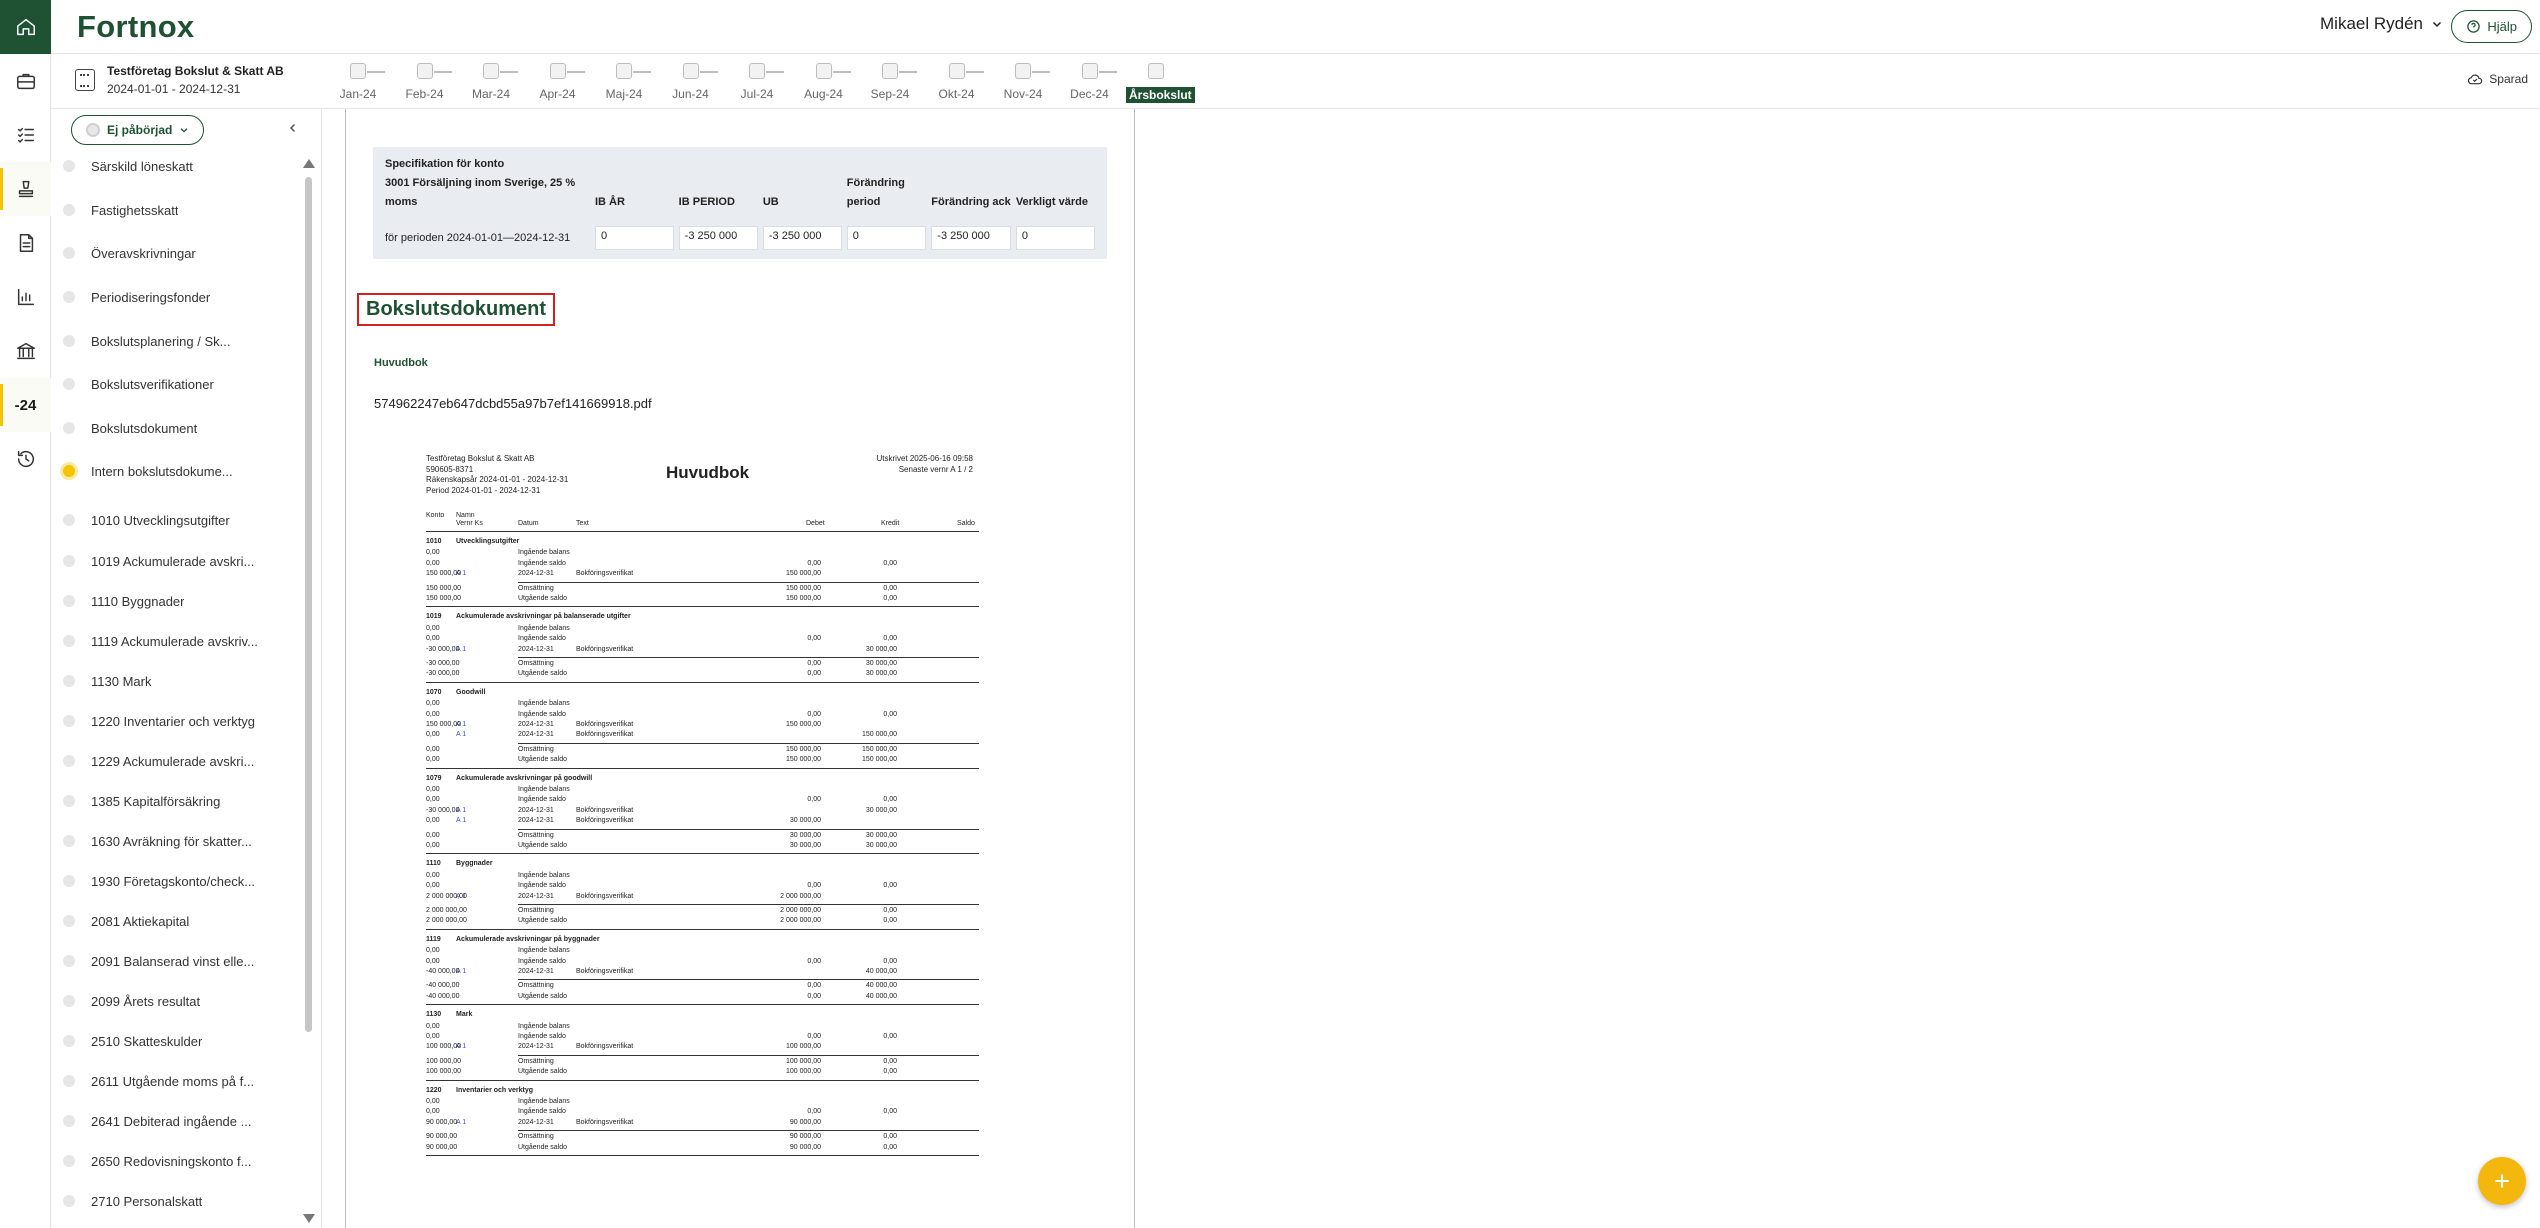 Image resolution: width=2540 pixels, height=1228 pixels. I want to click on year-button: -24, so click(25, 405).